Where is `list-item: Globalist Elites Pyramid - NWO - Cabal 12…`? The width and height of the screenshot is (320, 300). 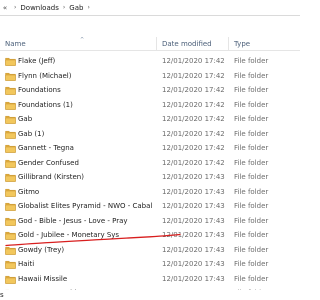
list-item: Globalist Elites Pyramid - NWO - Cabal 12… is located at coordinates (150, 206).